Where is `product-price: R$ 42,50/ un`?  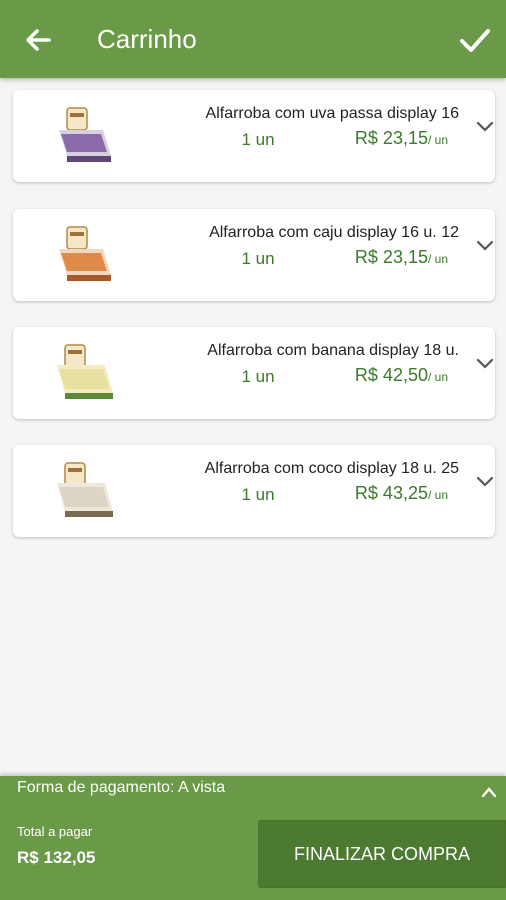 product-price: R$ 42,50/ un is located at coordinates (380, 375).